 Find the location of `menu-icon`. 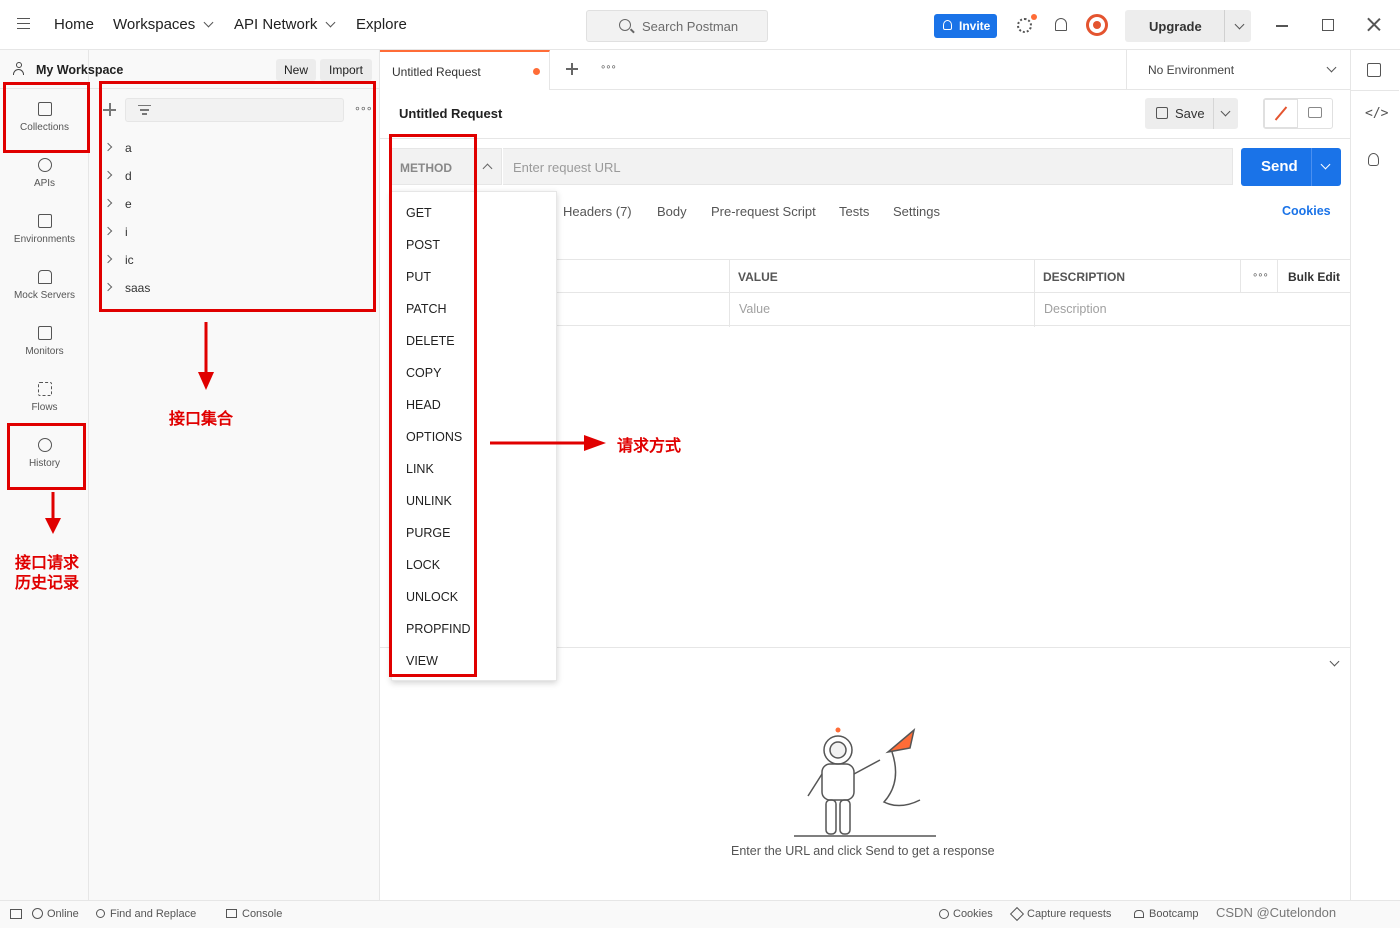

menu-icon is located at coordinates (23, 23).